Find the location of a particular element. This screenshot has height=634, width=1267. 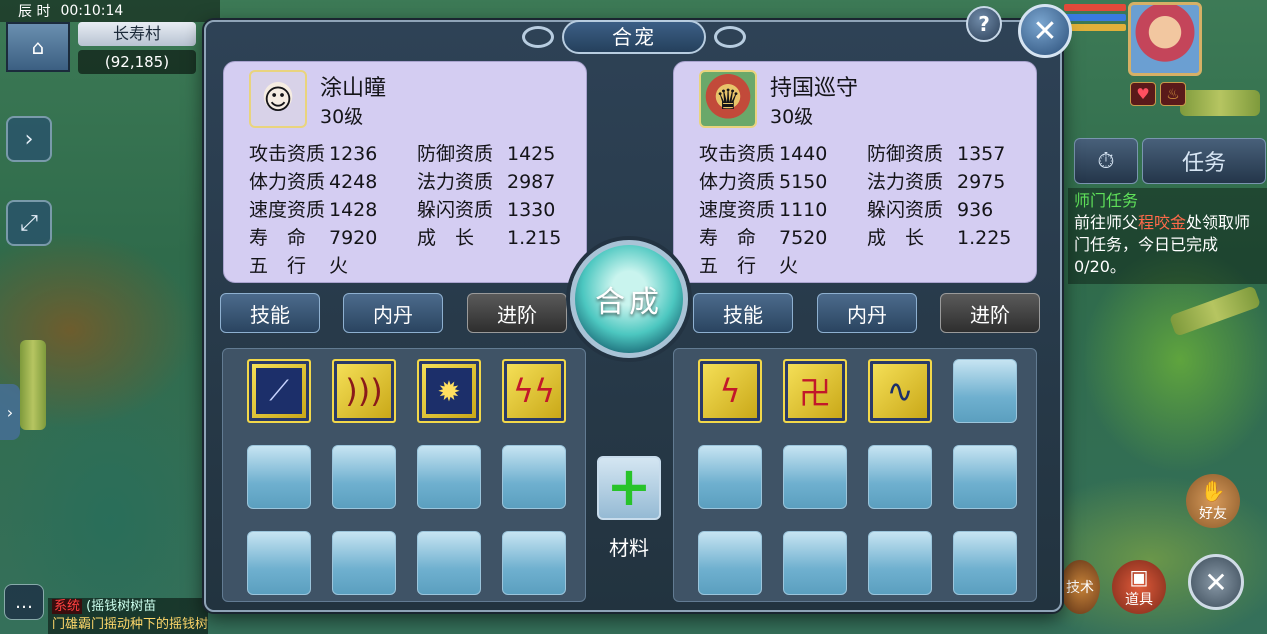

help-button: ? is located at coordinates (984, 24).